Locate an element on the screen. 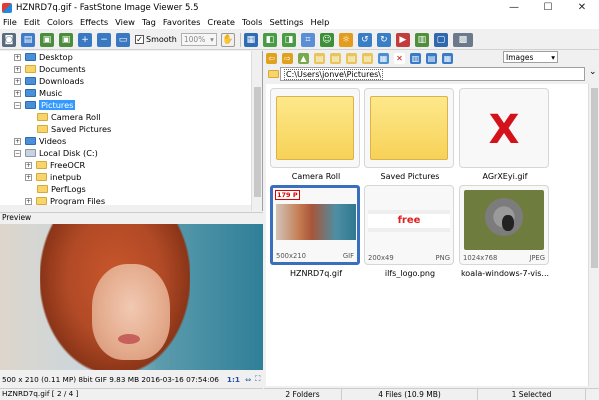  delete-icon: ✕ is located at coordinates (399, 58).